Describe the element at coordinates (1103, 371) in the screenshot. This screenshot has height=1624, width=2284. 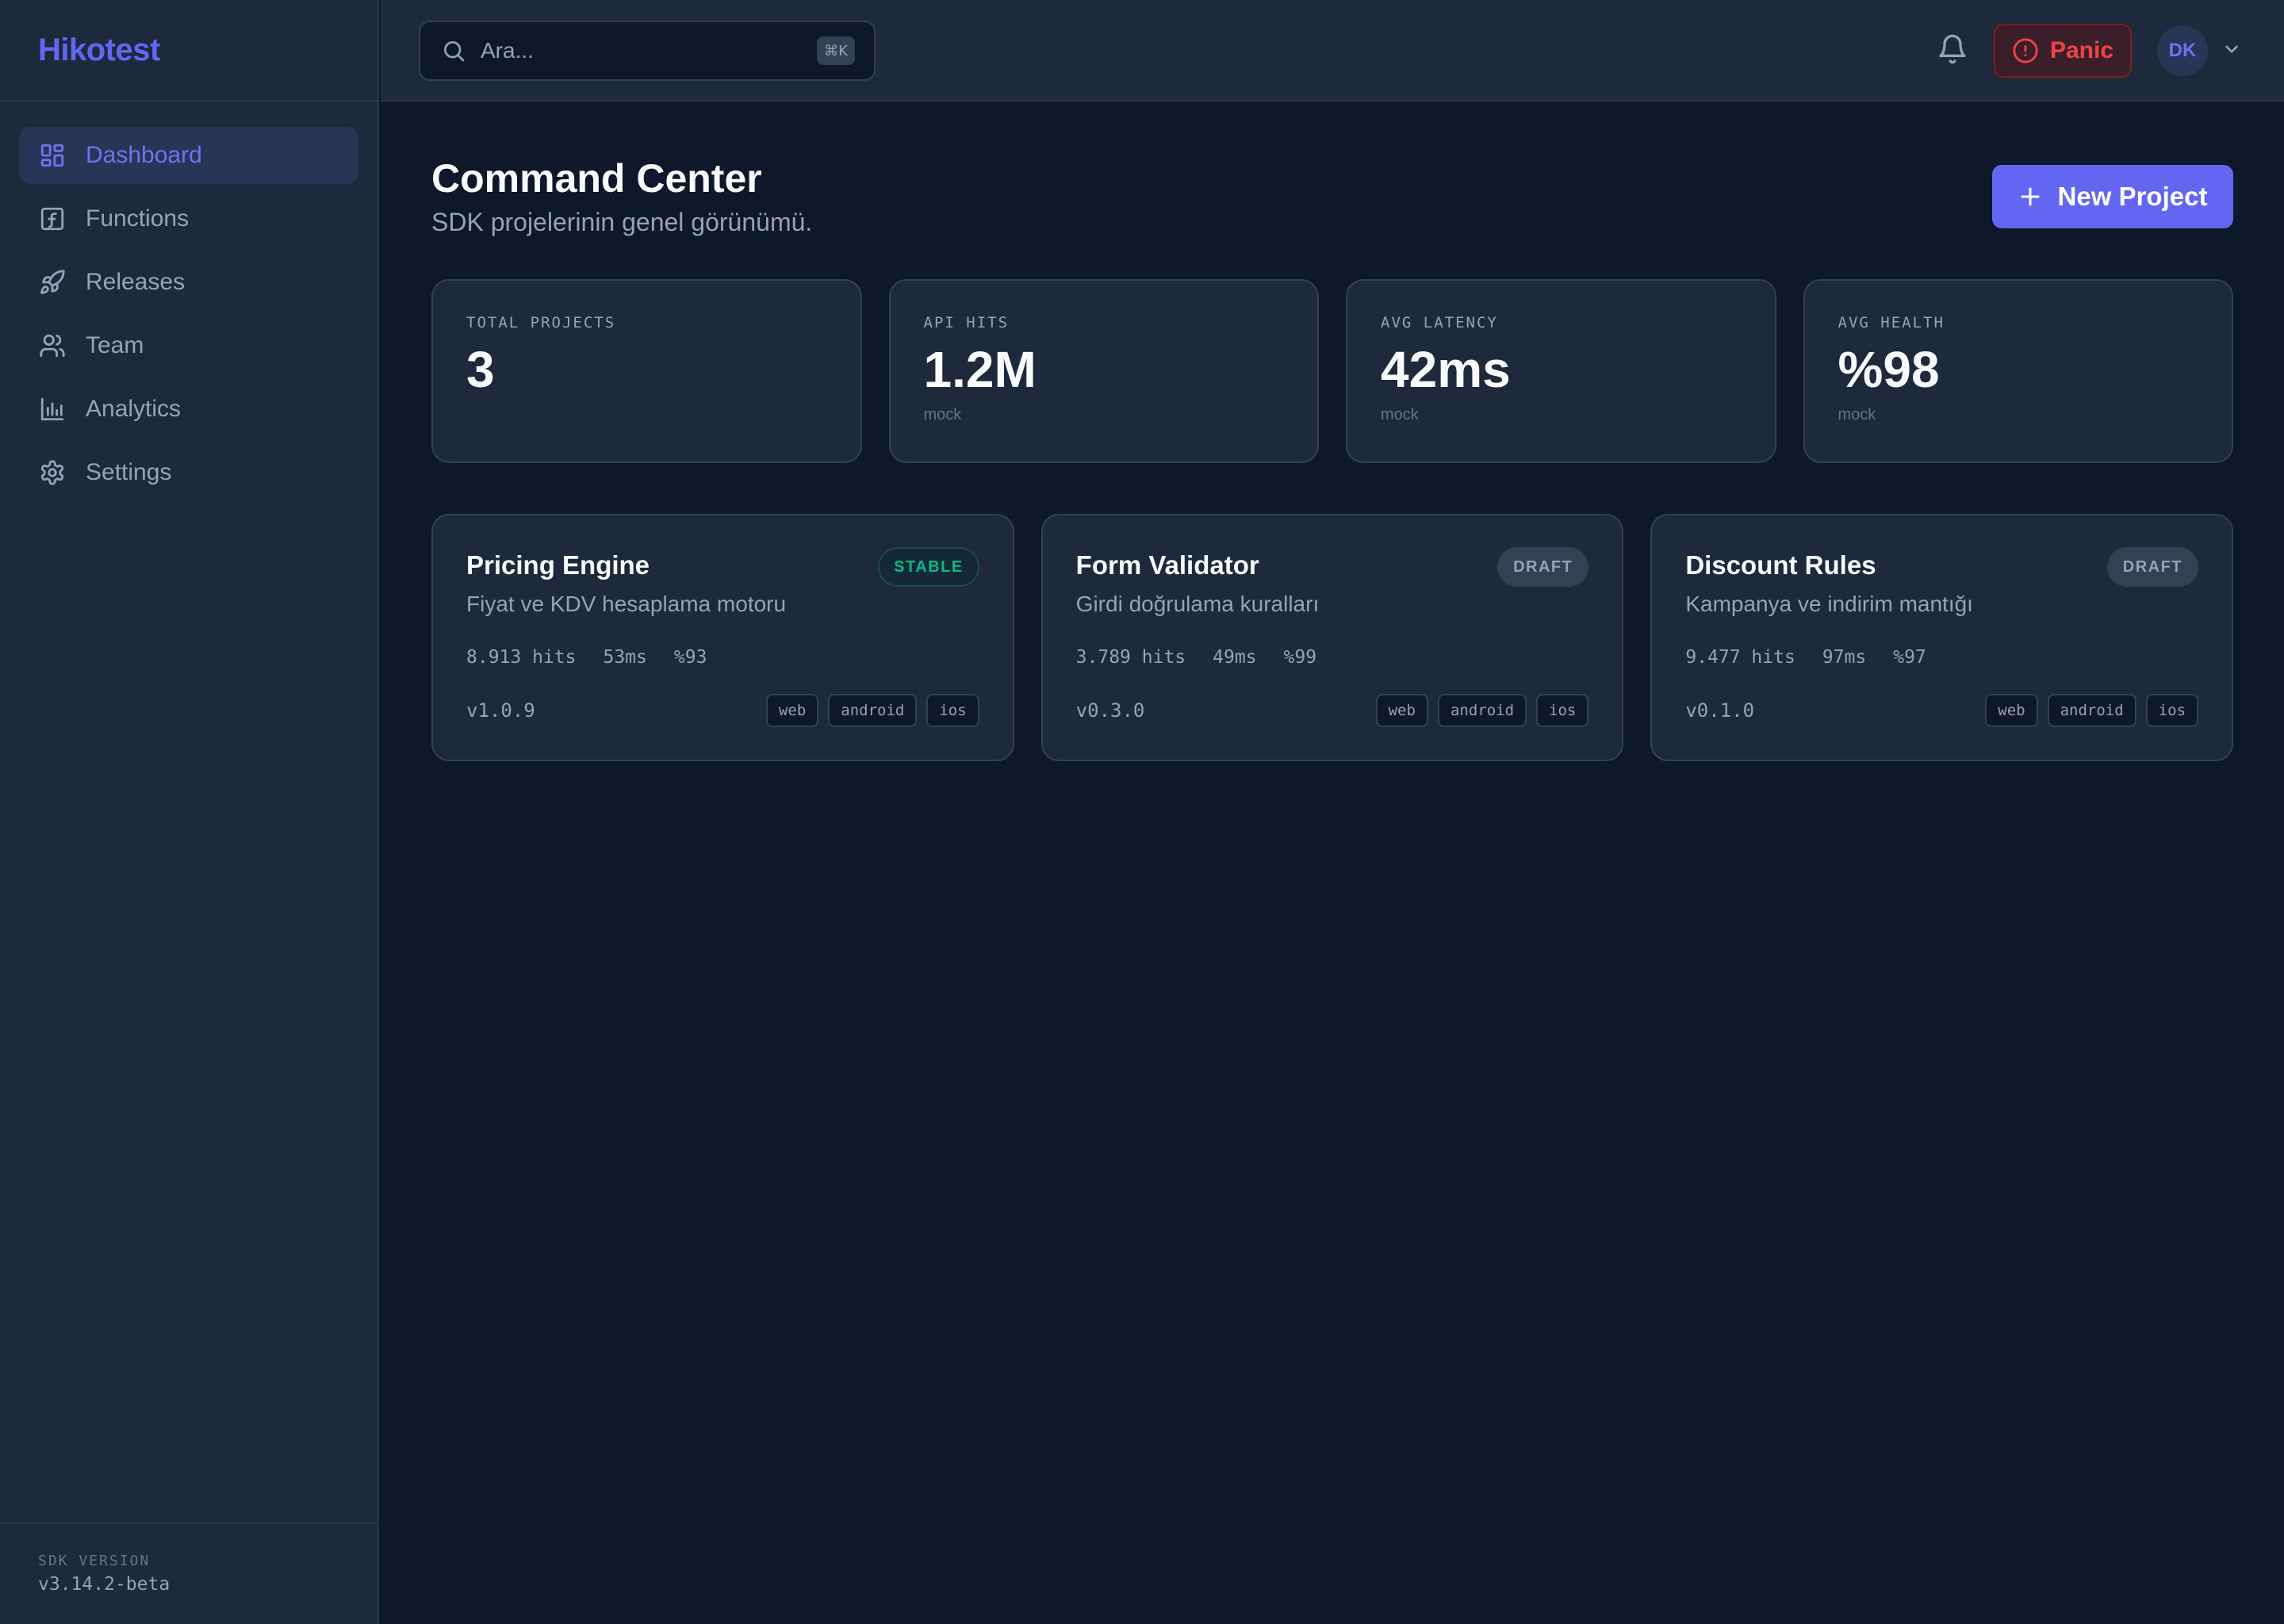
I see `stat-card-api-hits: API HITS 1.2M mock` at that location.